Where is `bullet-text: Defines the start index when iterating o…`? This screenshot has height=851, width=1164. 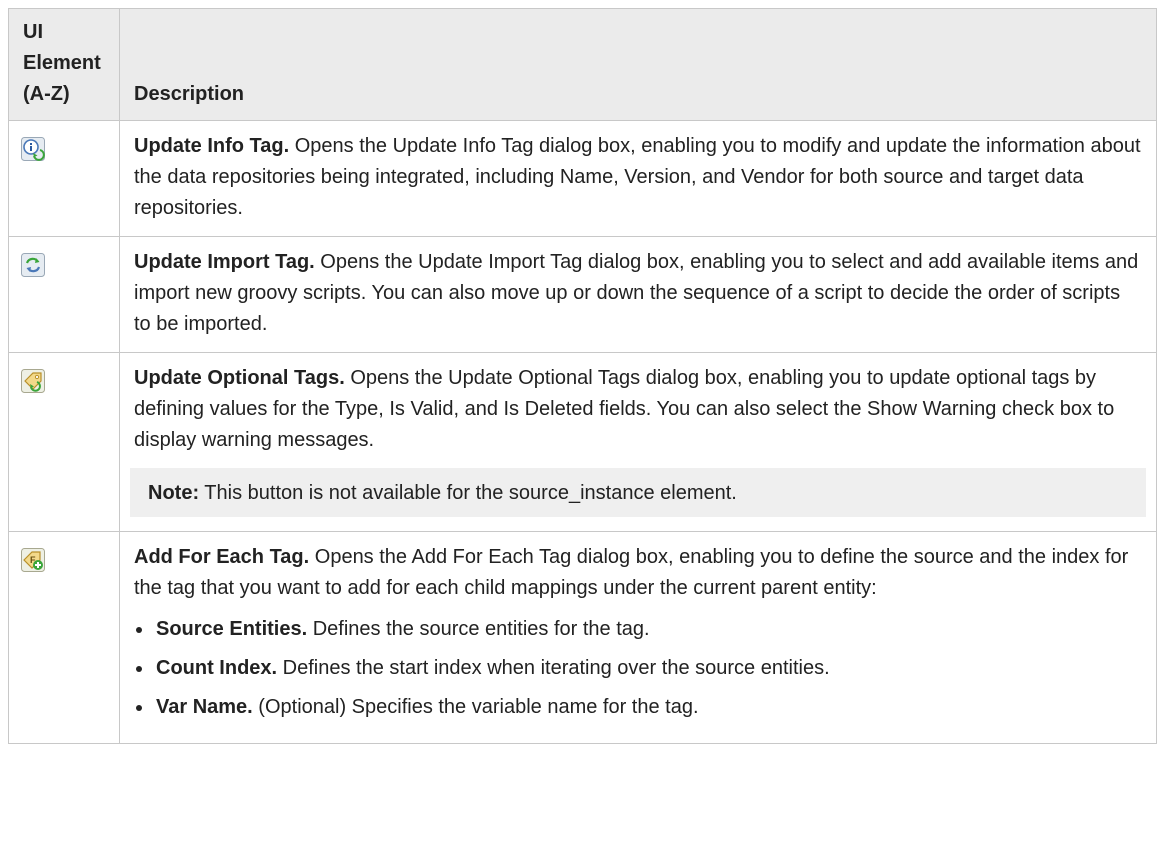
bullet-text: Defines the start index when iterating o… is located at coordinates (553, 668).